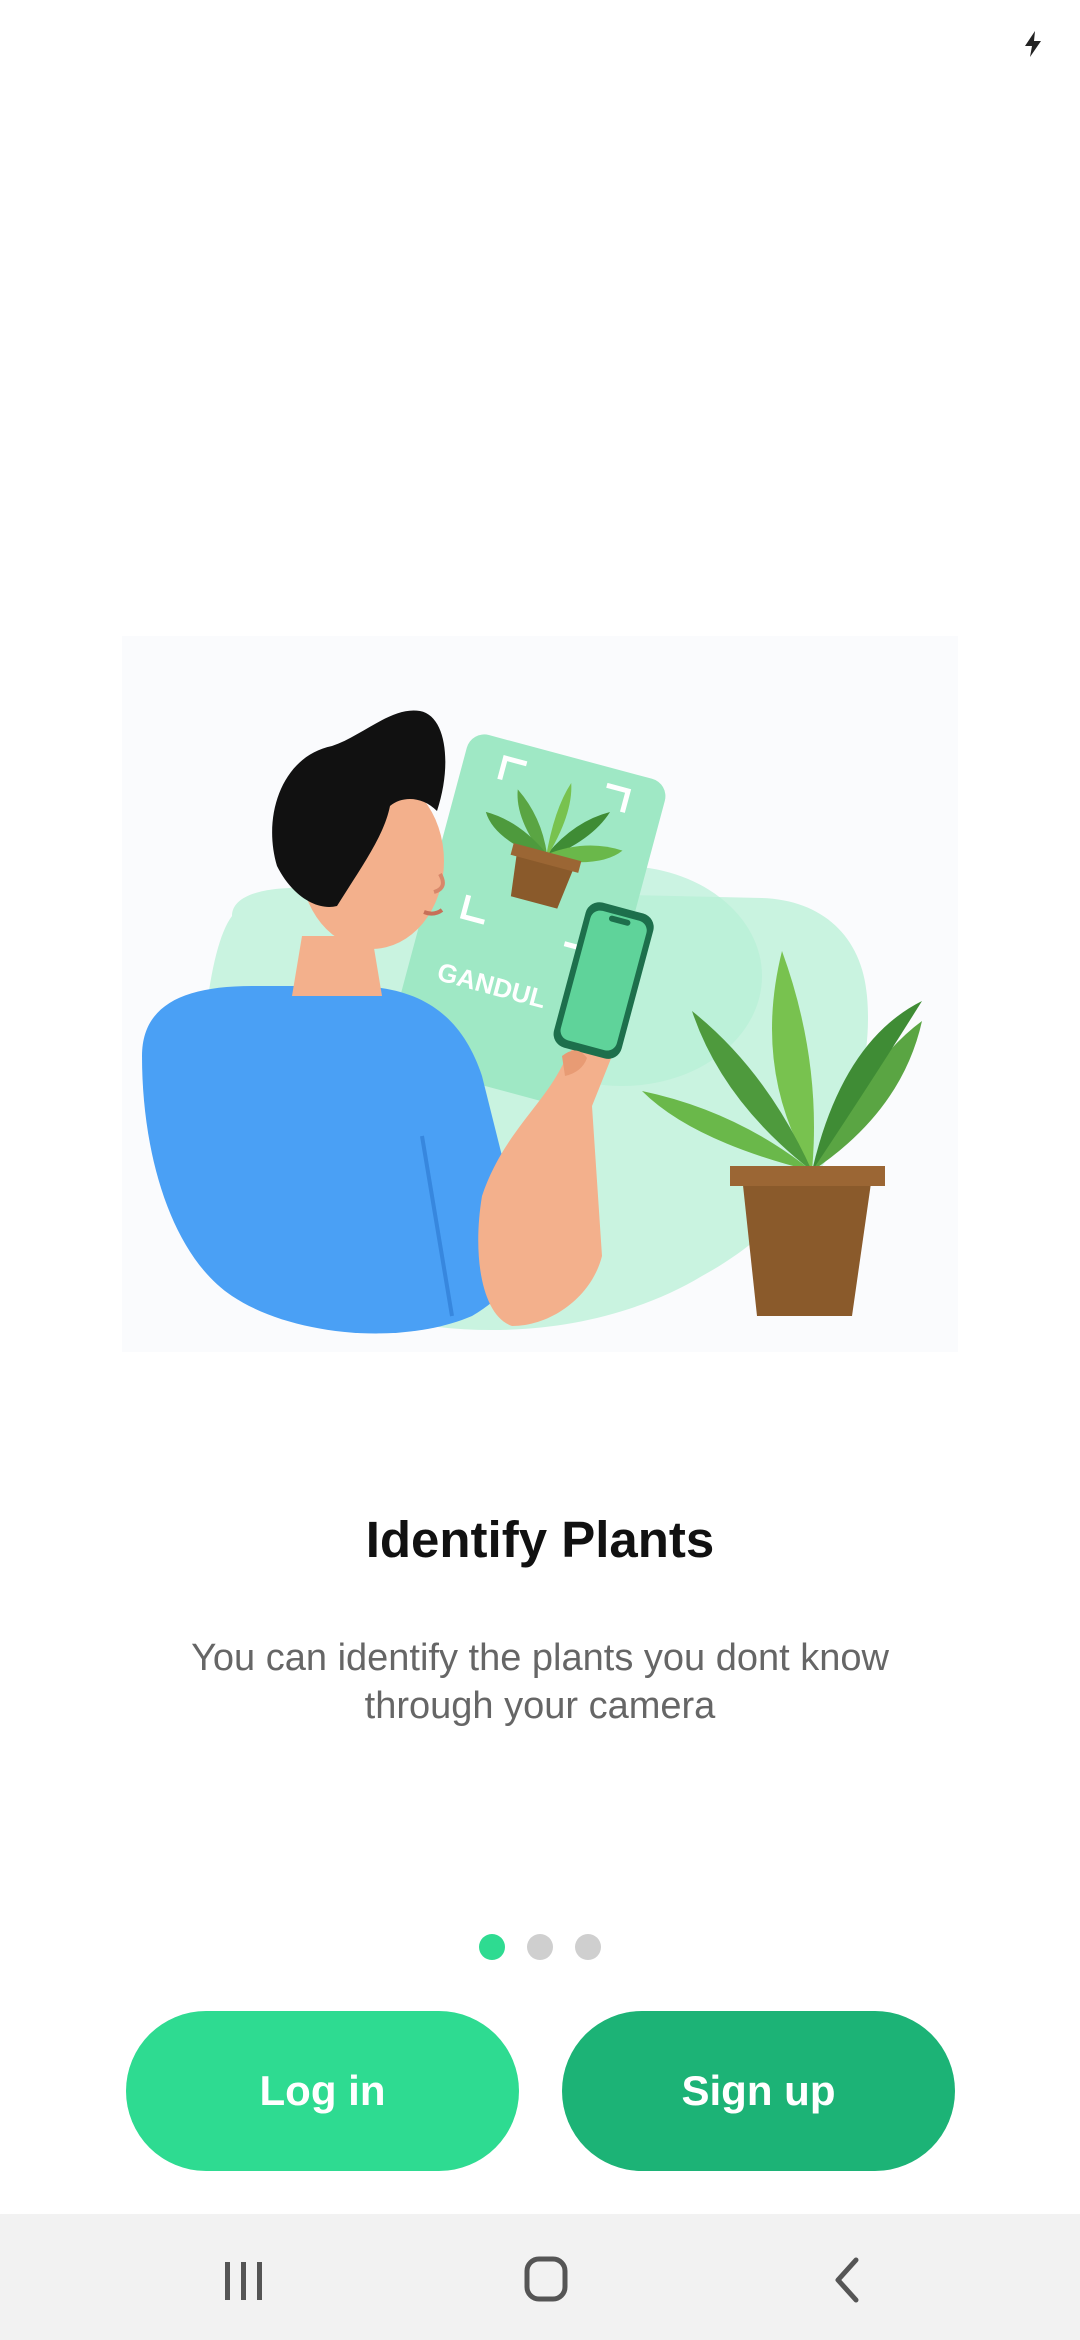 This screenshot has height=2340, width=1080. I want to click on onboarding-title: Identify Plants, so click(540, 1539).